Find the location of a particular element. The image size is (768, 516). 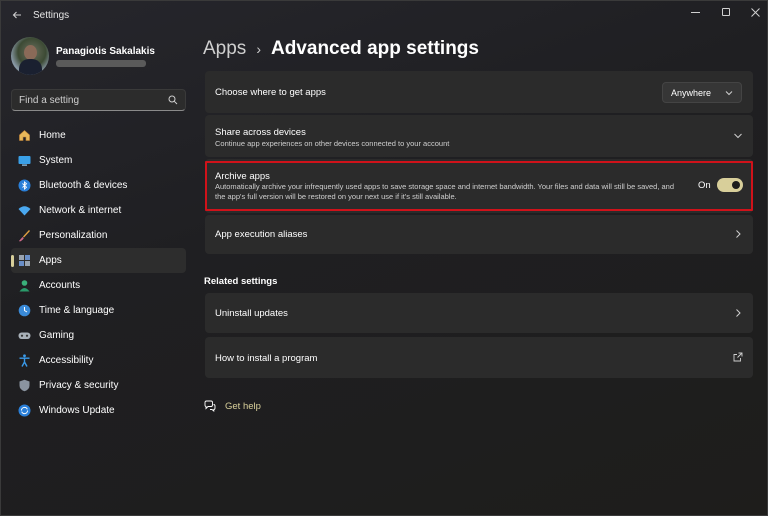

external-link-icon is located at coordinates (738, 357).